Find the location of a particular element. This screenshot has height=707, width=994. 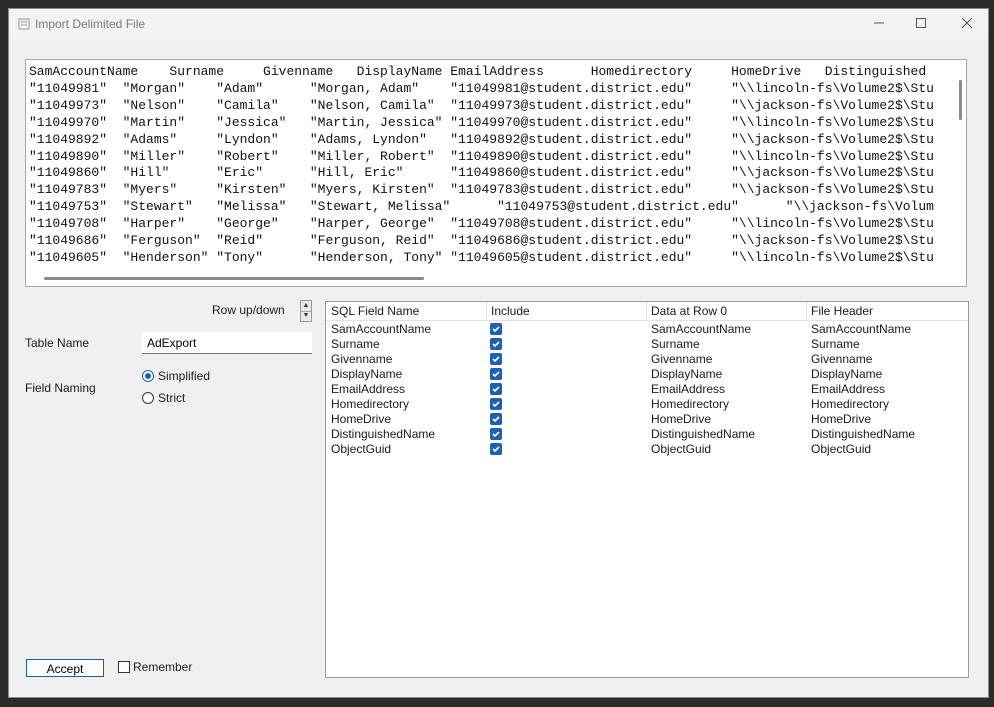

column-header-file-header: File Header is located at coordinates (842, 311).